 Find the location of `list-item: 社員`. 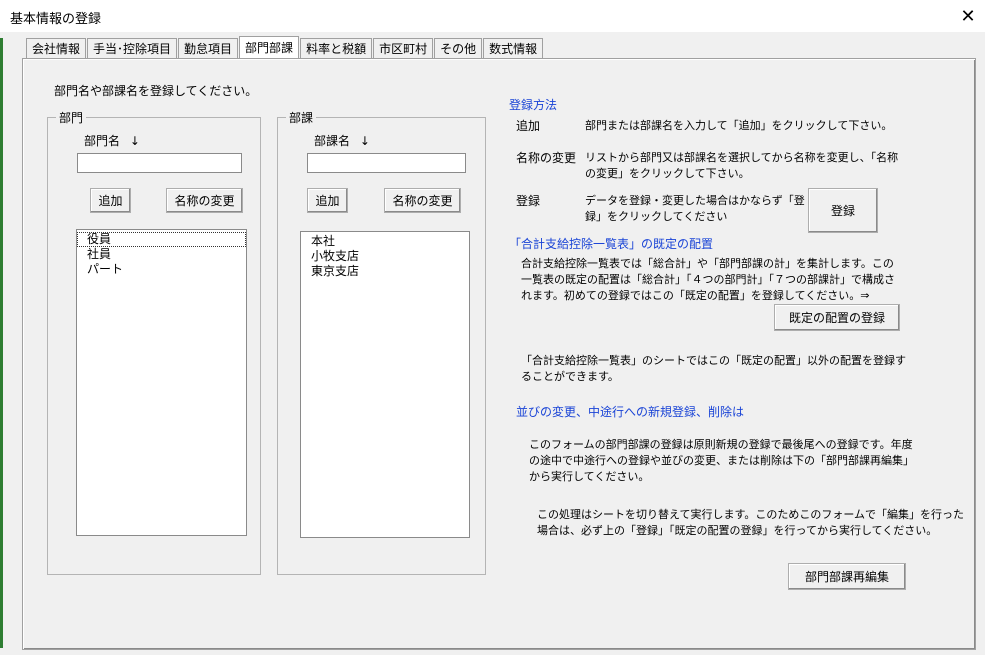

list-item: 社員 is located at coordinates (161, 254).